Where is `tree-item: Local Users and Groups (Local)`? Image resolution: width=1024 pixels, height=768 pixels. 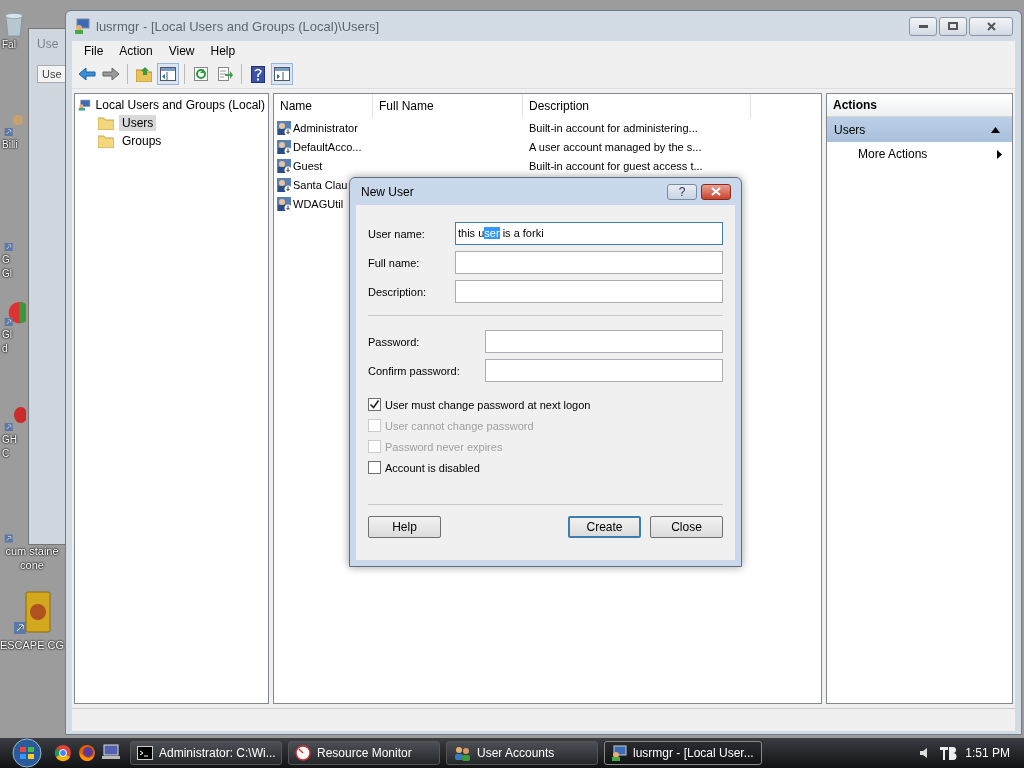 tree-item: Local Users and Groups (Local) is located at coordinates (180, 105).